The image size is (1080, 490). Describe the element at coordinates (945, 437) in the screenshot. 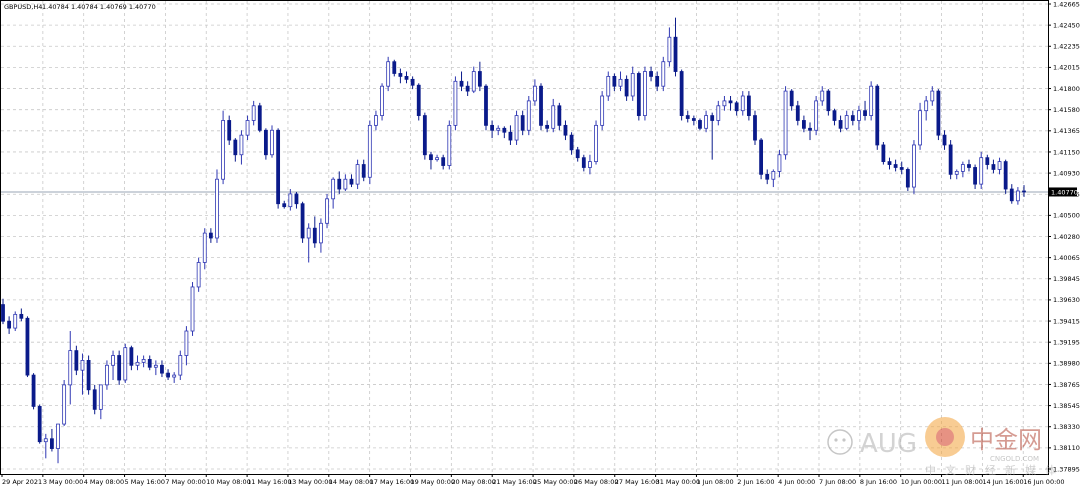

I see `cngold-logo-core` at that location.